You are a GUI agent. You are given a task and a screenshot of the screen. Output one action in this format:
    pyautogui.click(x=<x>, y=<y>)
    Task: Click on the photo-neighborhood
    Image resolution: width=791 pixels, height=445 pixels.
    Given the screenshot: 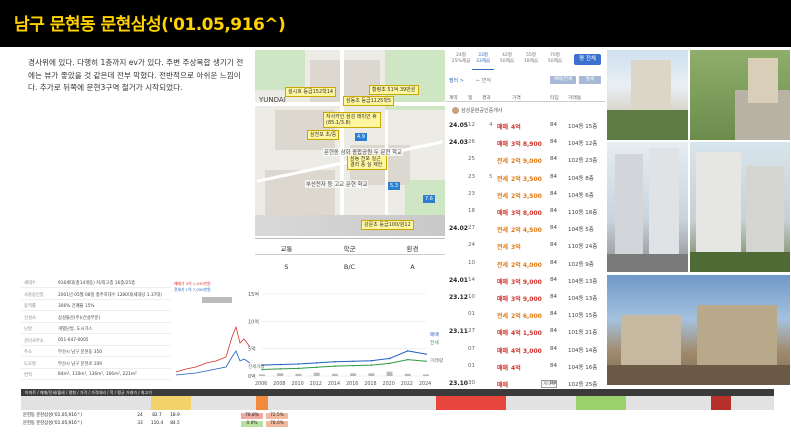 What is the action you would take?
    pyautogui.click(x=698, y=330)
    